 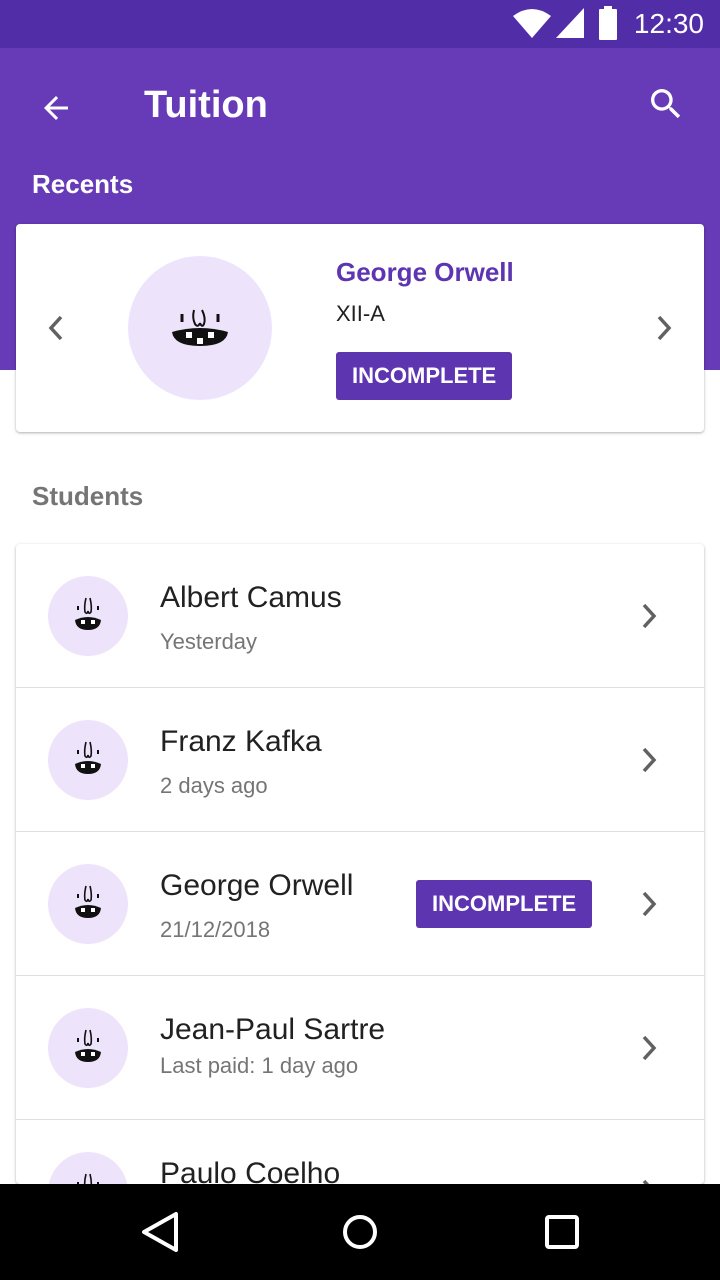 What do you see at coordinates (360, 313) in the screenshot?
I see `recent-student-class: XII-A` at bounding box center [360, 313].